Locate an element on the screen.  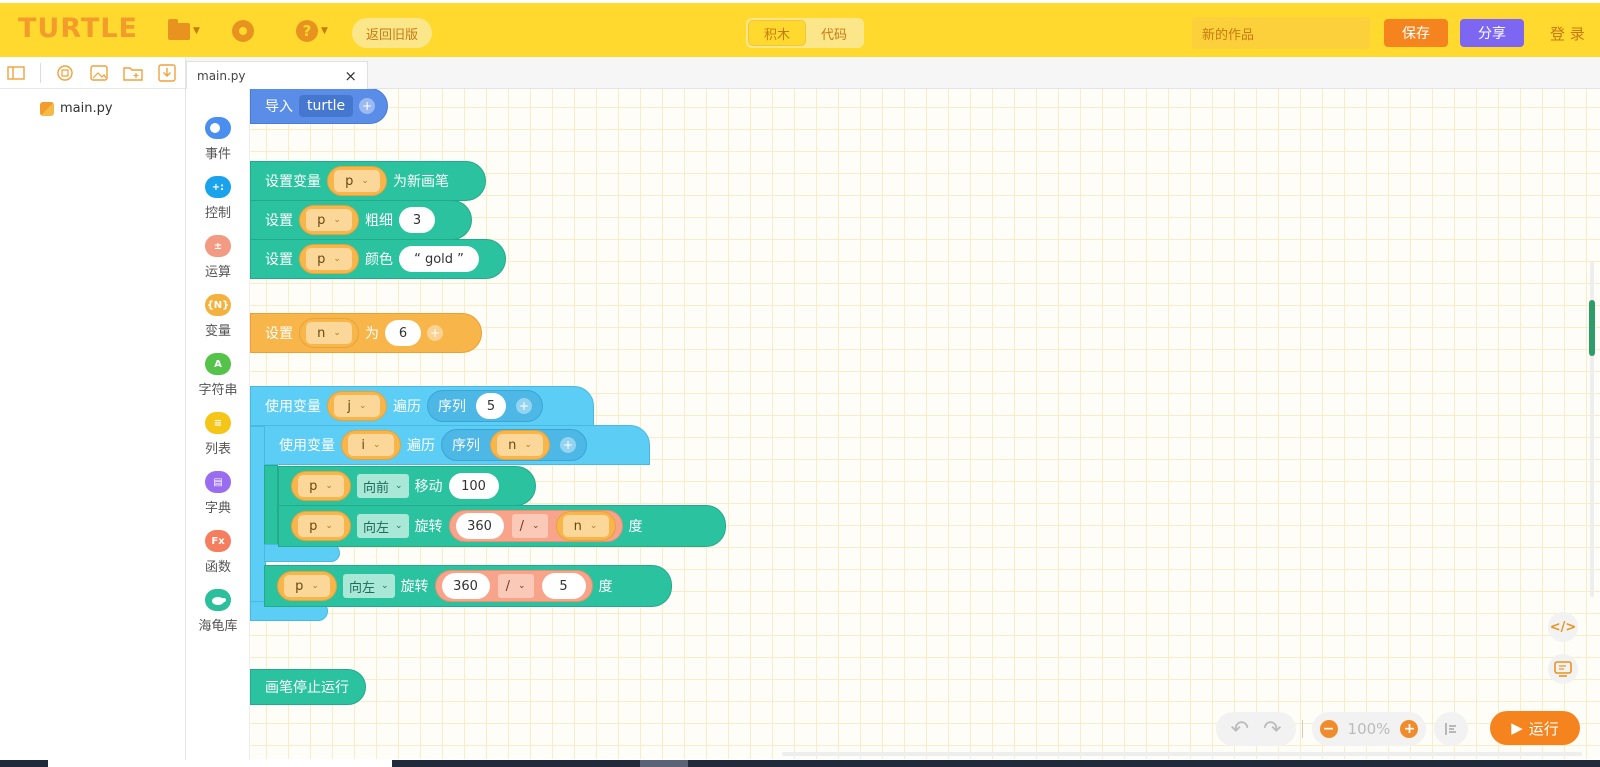
back-to-old-version-button: 返回旧版 is located at coordinates (392, 33).